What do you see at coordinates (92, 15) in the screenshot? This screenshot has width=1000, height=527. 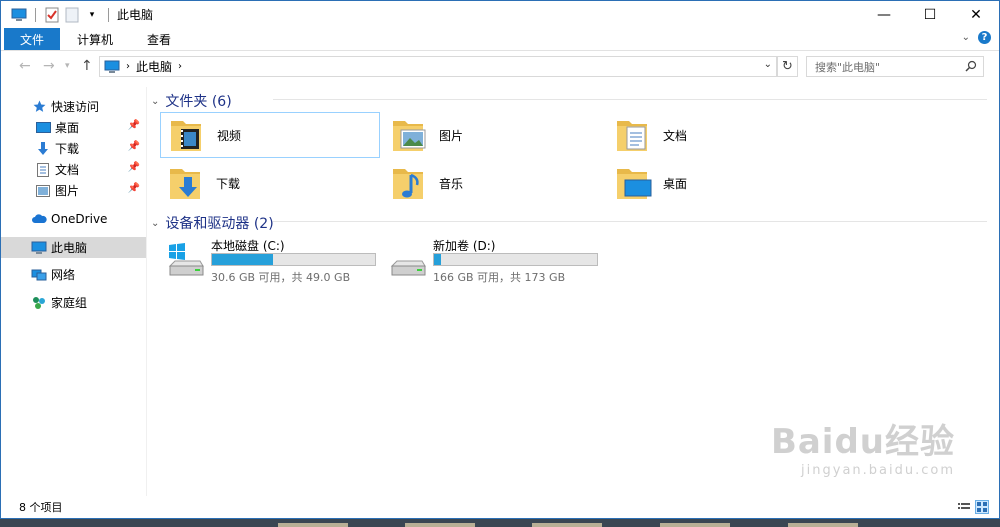 I see `customize-toolbar-icon: ▾` at bounding box center [92, 15].